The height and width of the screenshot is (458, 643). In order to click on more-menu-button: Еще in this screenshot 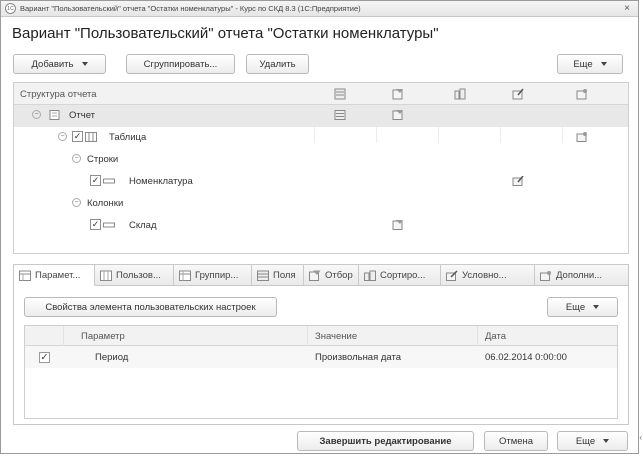, I will do `click(590, 64)`.